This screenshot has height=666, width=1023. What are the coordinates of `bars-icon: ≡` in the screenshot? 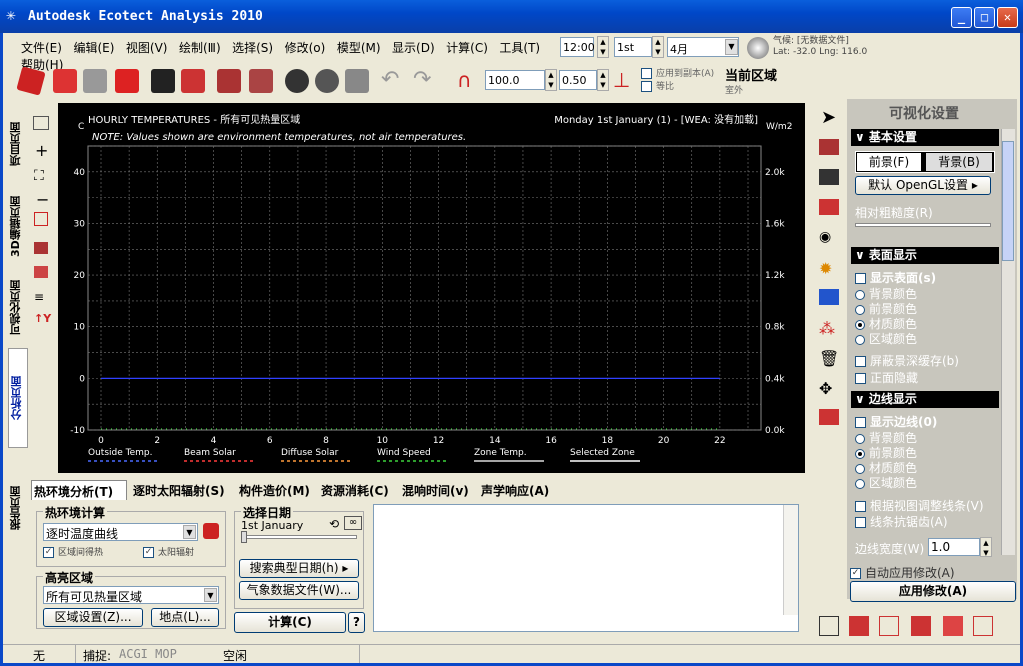 It's located at (39, 297).